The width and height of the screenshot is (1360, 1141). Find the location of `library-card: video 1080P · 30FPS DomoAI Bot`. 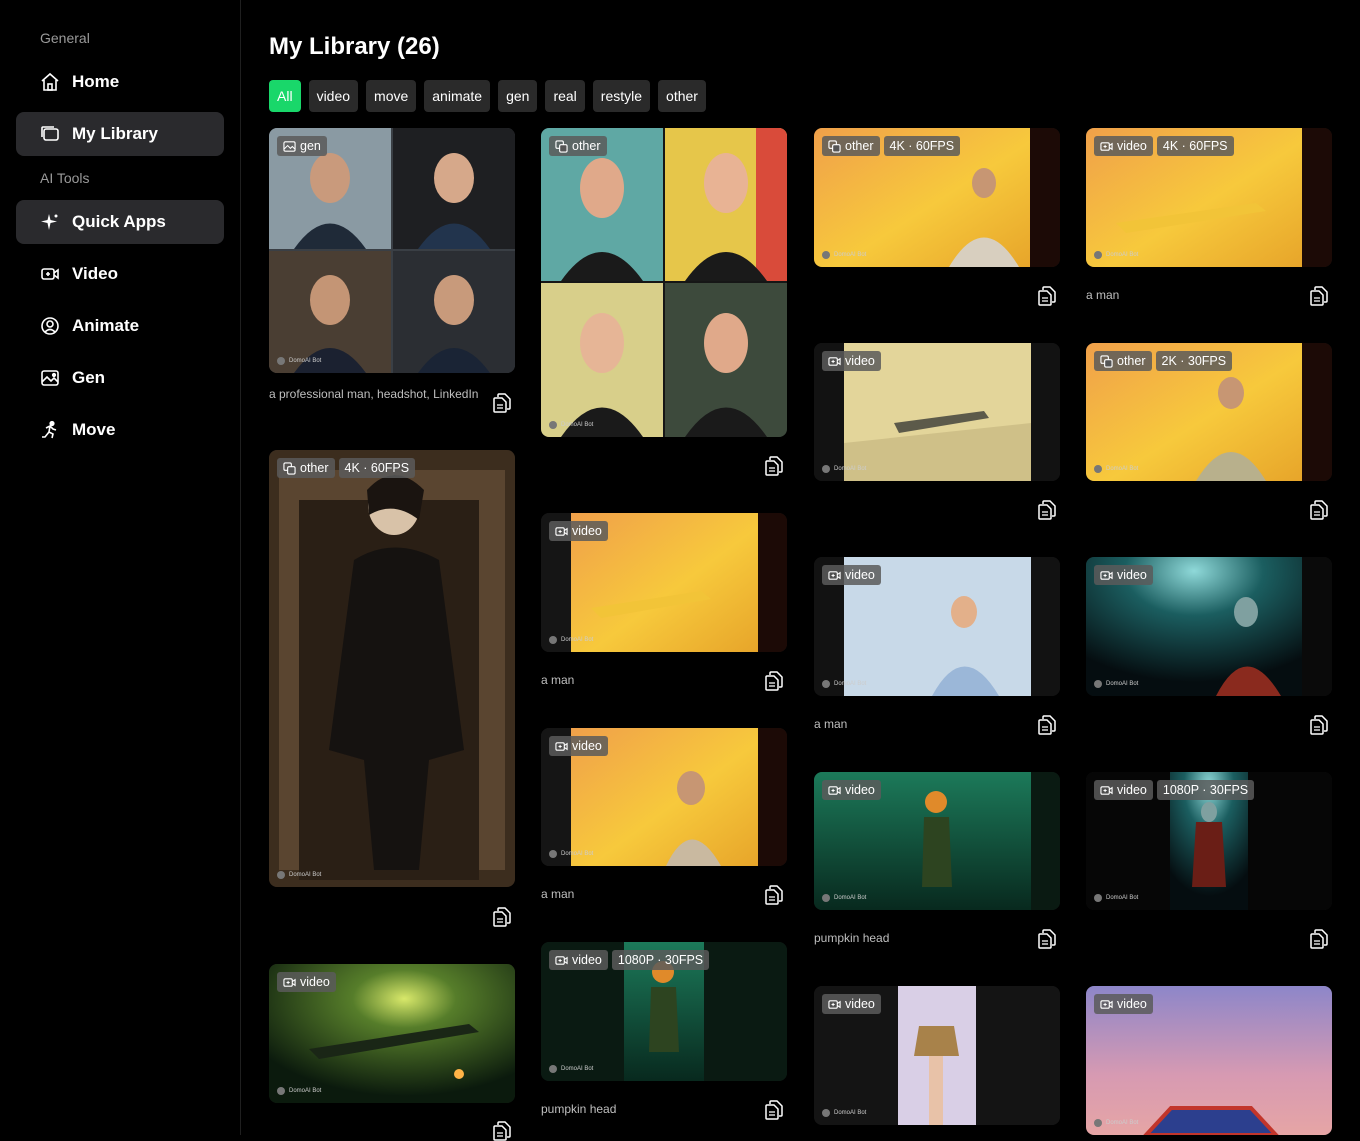

library-card: video 1080P · 30FPS DomoAI Bot is located at coordinates (1209, 841).